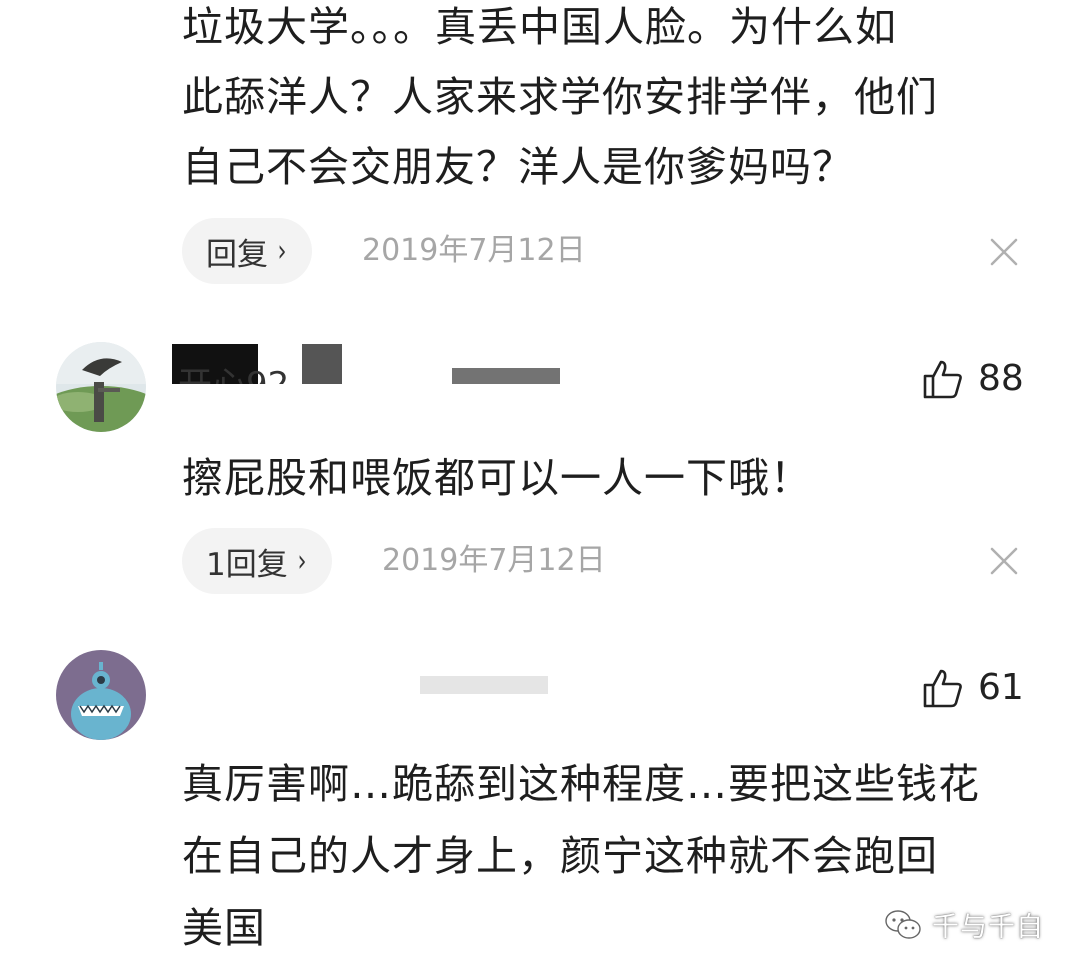 Image resolution: width=1080 pixels, height=974 pixels. Describe the element at coordinates (237, 254) in the screenshot. I see `reply-label: 回复` at that location.